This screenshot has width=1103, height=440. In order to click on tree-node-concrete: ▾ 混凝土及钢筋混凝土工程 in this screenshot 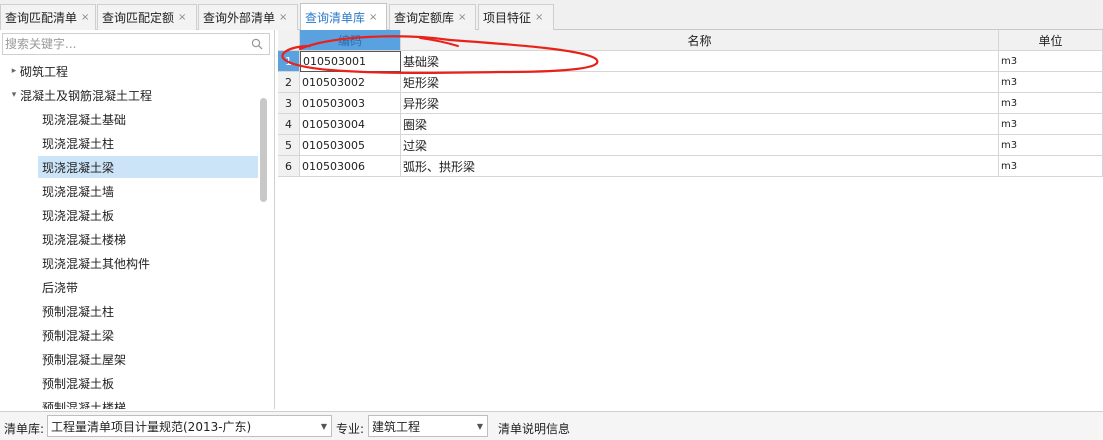, I will do `click(133, 95)`.